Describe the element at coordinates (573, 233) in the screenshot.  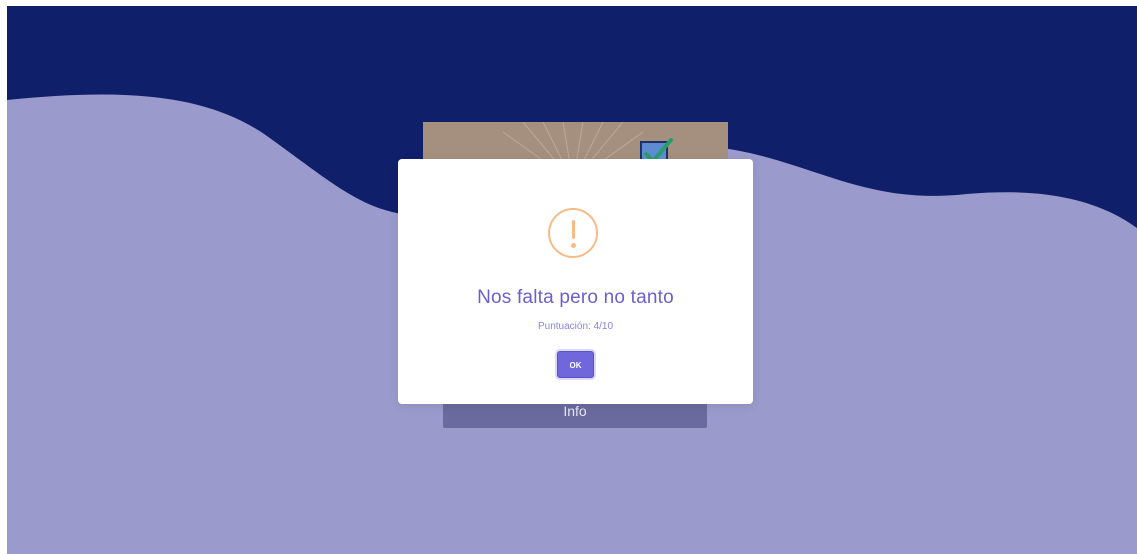
I see `warning-icon` at that location.